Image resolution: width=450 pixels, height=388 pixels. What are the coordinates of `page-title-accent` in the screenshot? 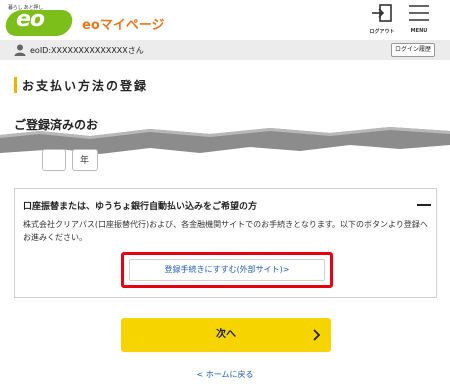 It's located at (15, 85).